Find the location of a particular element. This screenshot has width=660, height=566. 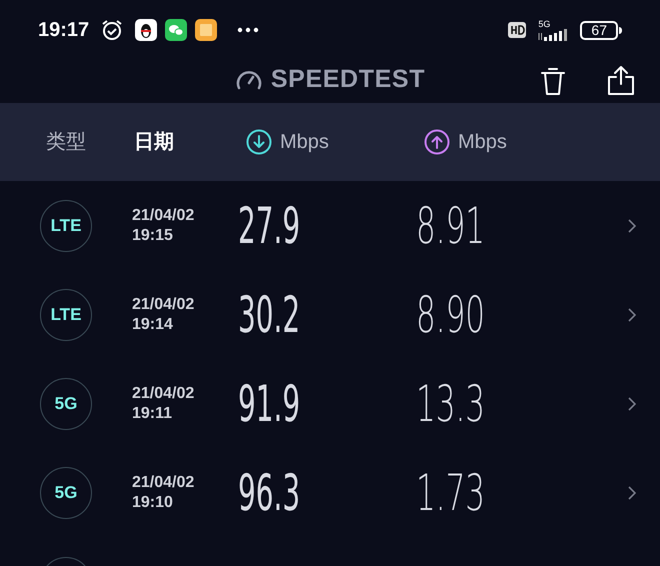

gallery-app-icon is located at coordinates (206, 30).